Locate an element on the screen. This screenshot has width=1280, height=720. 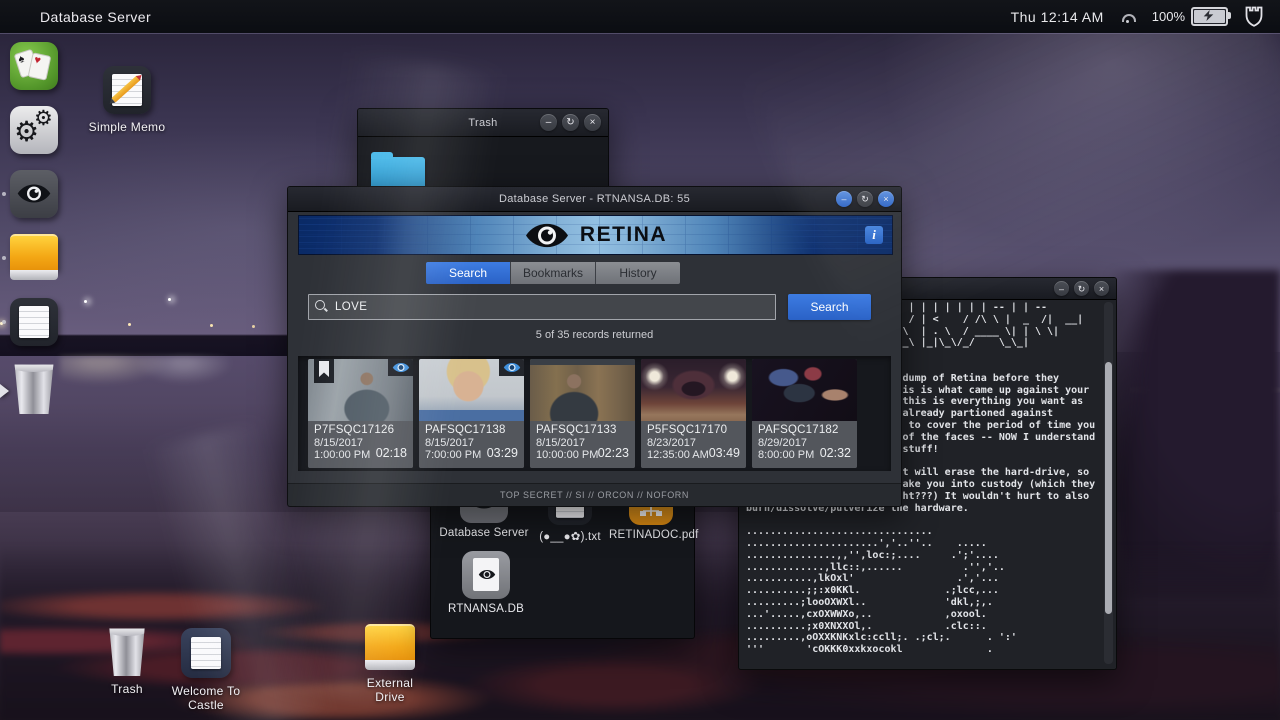
desktop-icon-label: External Drive is located at coordinates (390, 690).